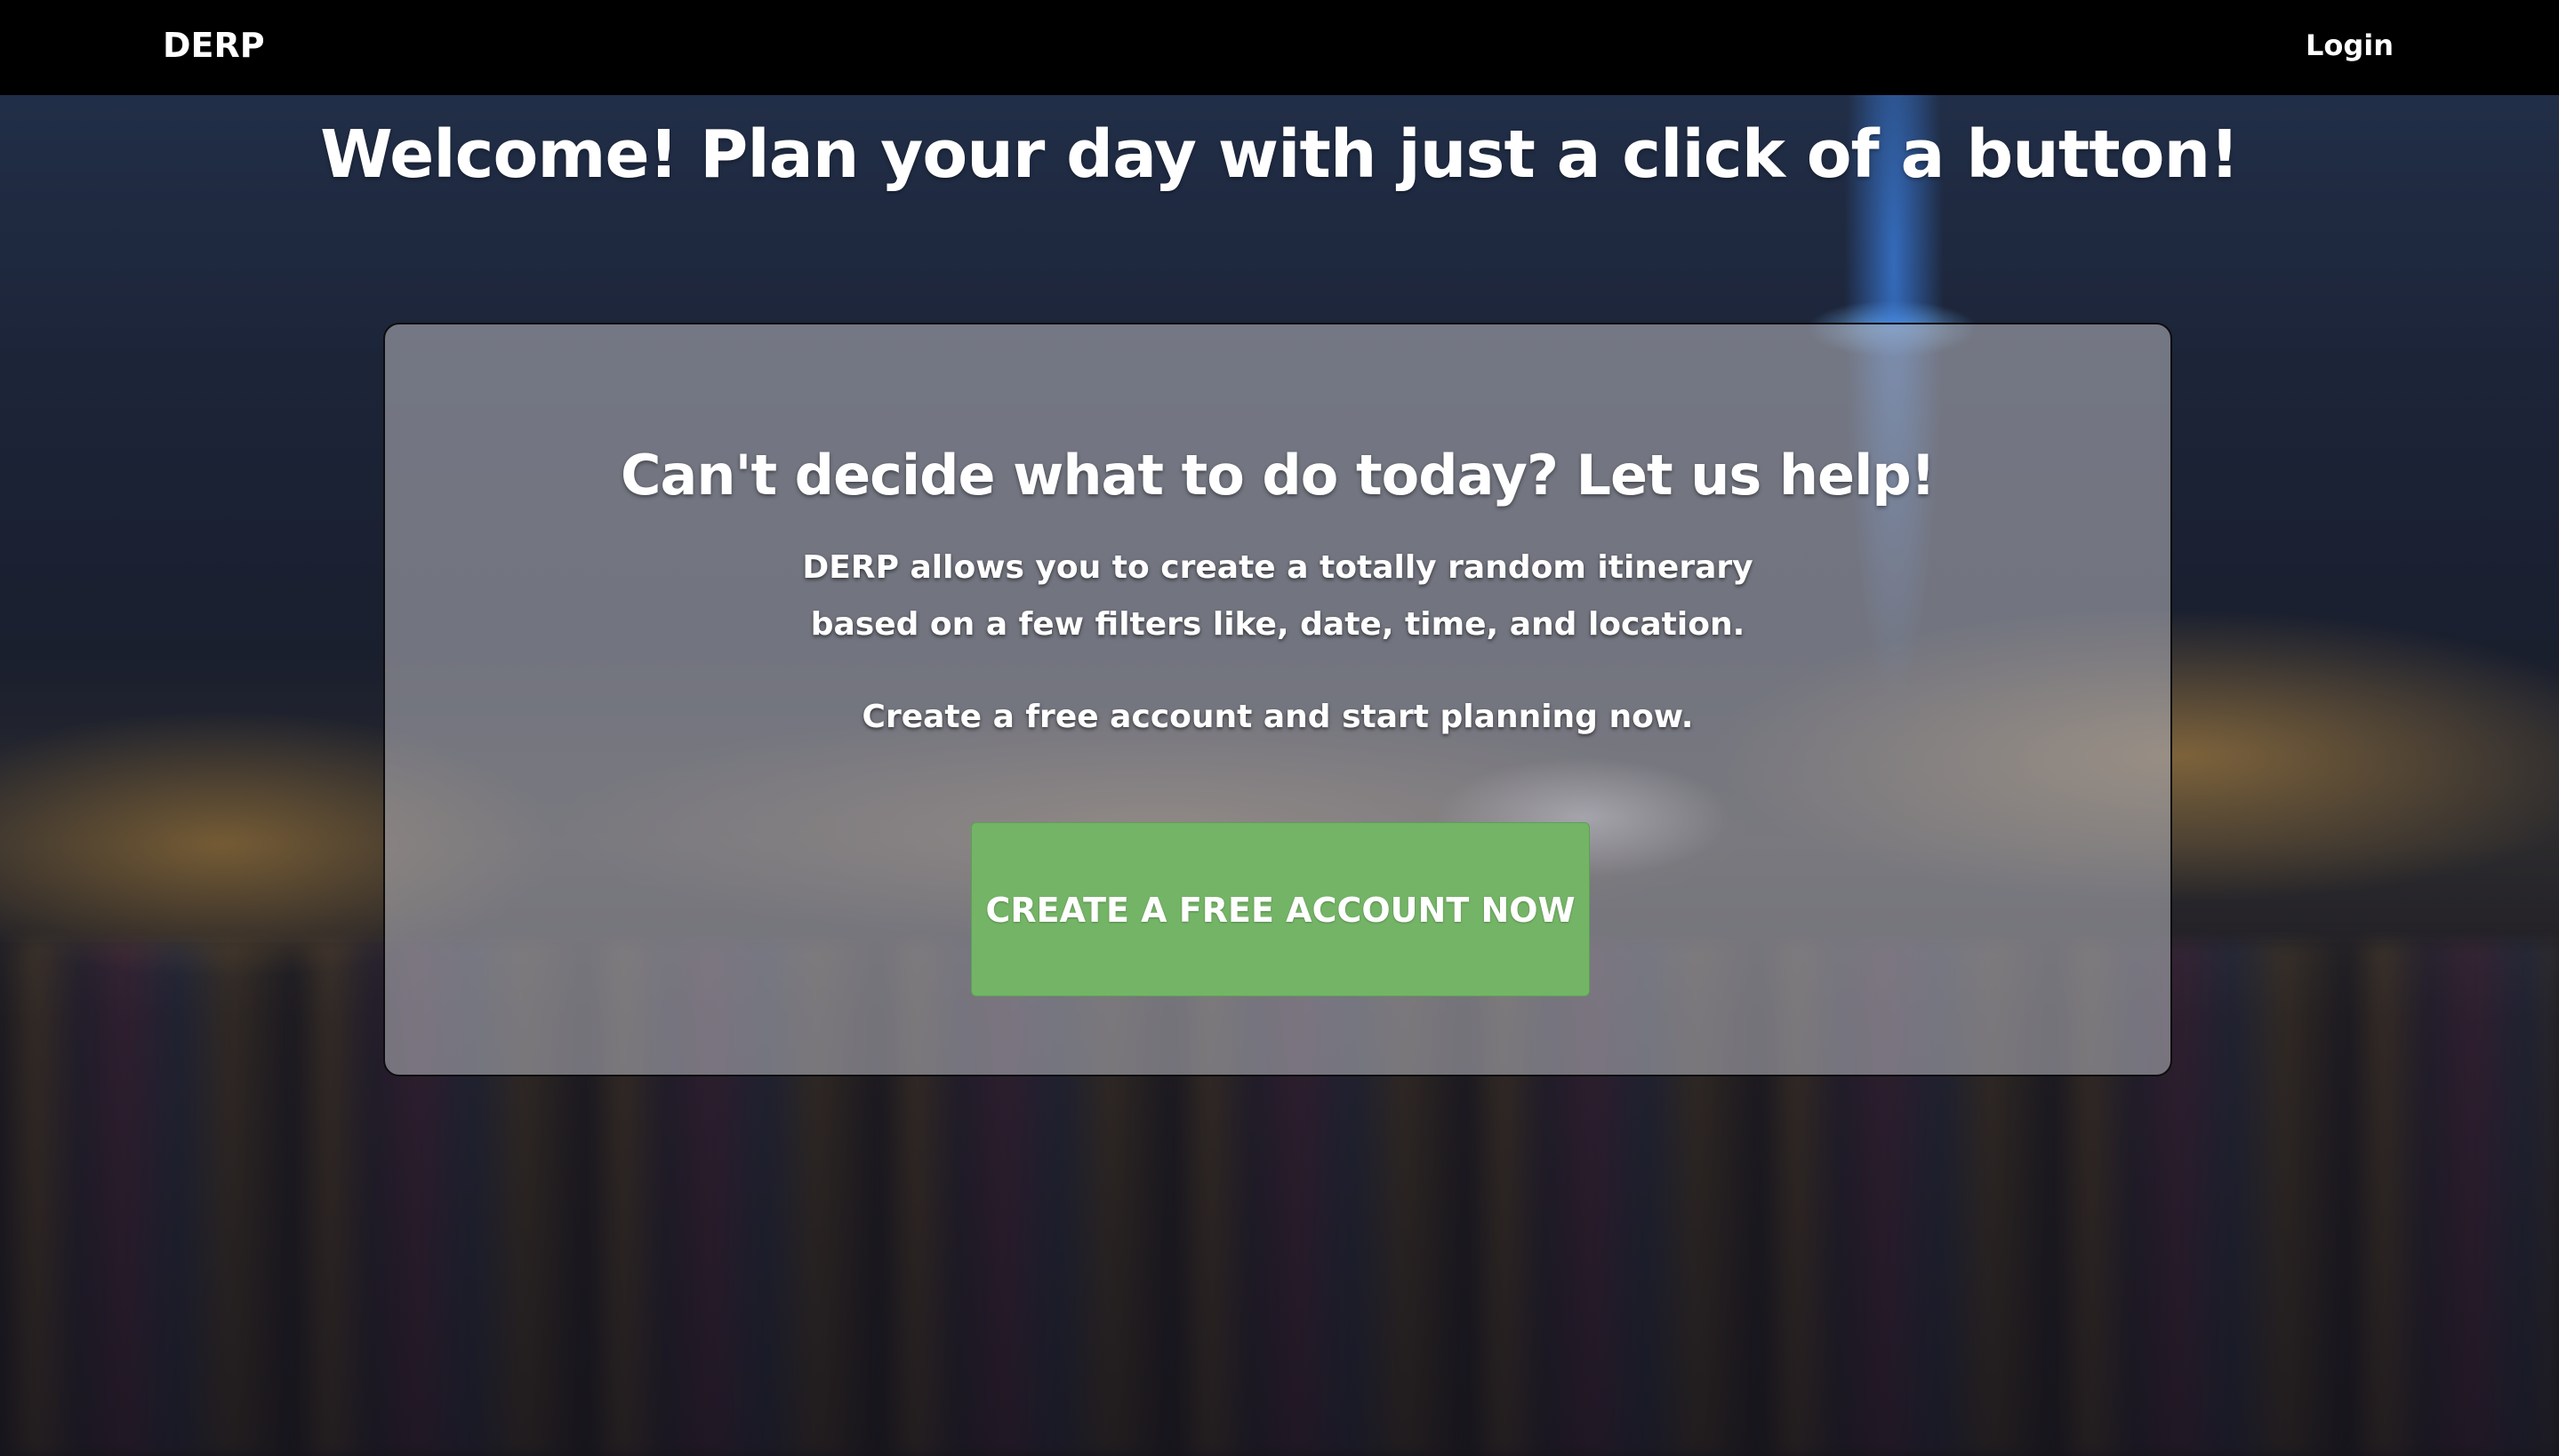  I want to click on brand-logo-link: DERP, so click(214, 45).